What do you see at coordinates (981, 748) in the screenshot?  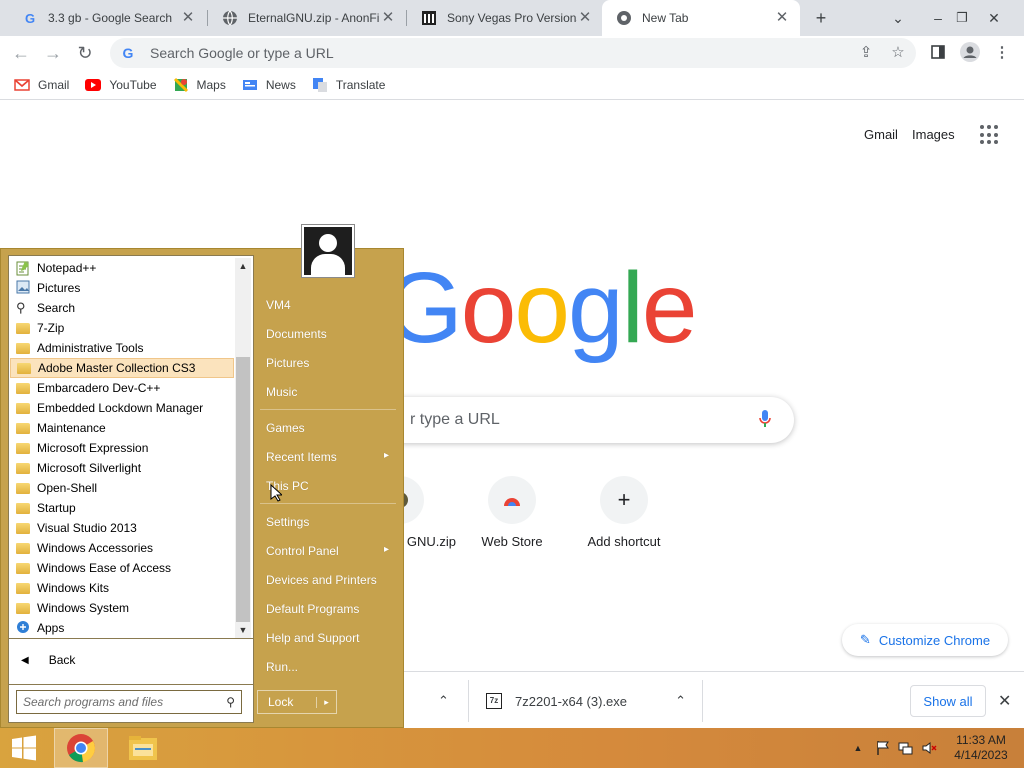 I see `clock: 11:33 AM 4/14/2023` at bounding box center [981, 748].